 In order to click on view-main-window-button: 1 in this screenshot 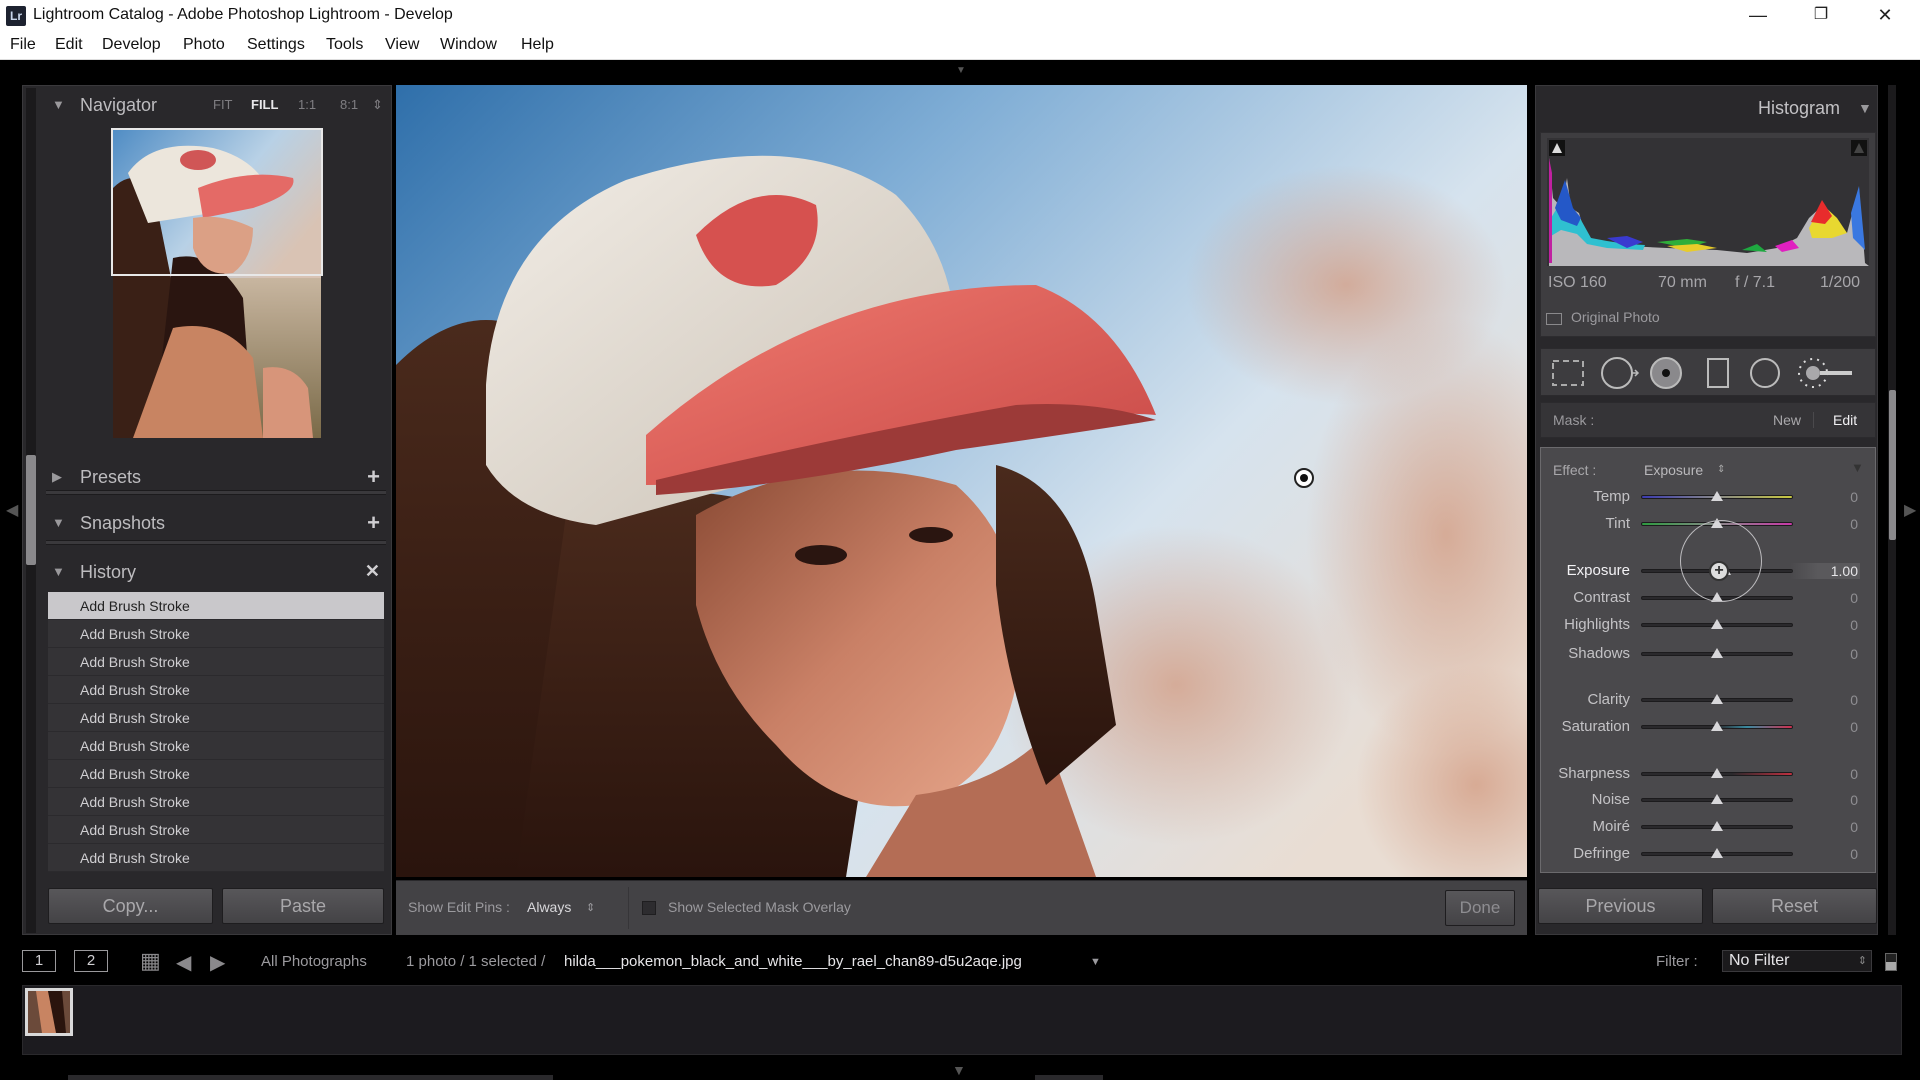, I will do `click(39, 961)`.